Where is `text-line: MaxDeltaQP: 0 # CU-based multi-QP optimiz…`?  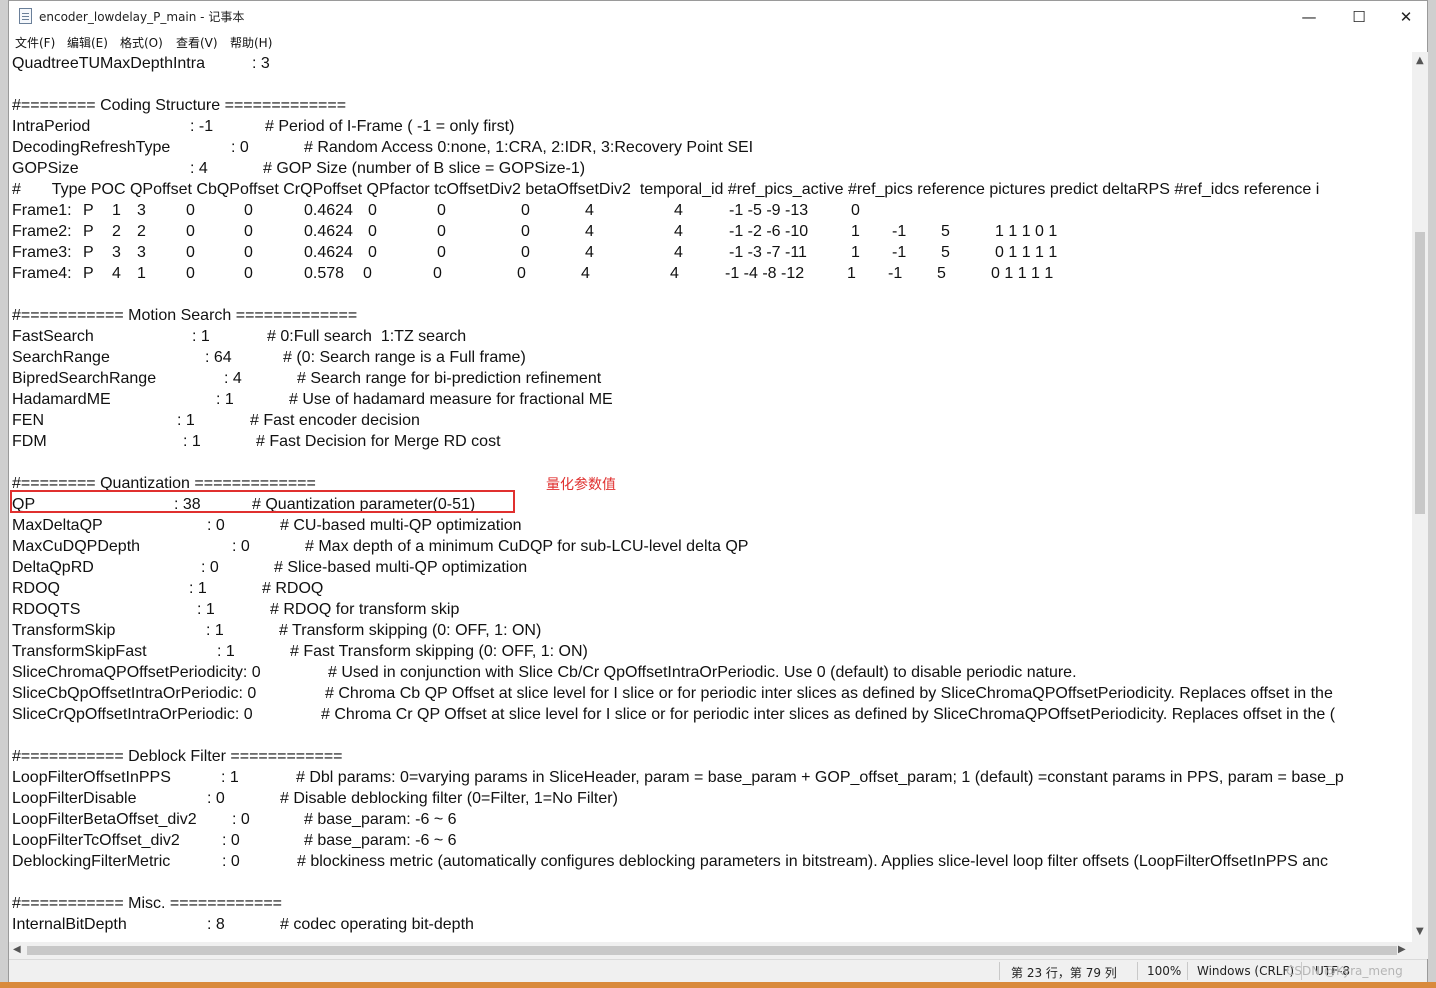 text-line: MaxDeltaQP: 0 # CU-based multi-QP optimiz… is located at coordinates (712, 525).